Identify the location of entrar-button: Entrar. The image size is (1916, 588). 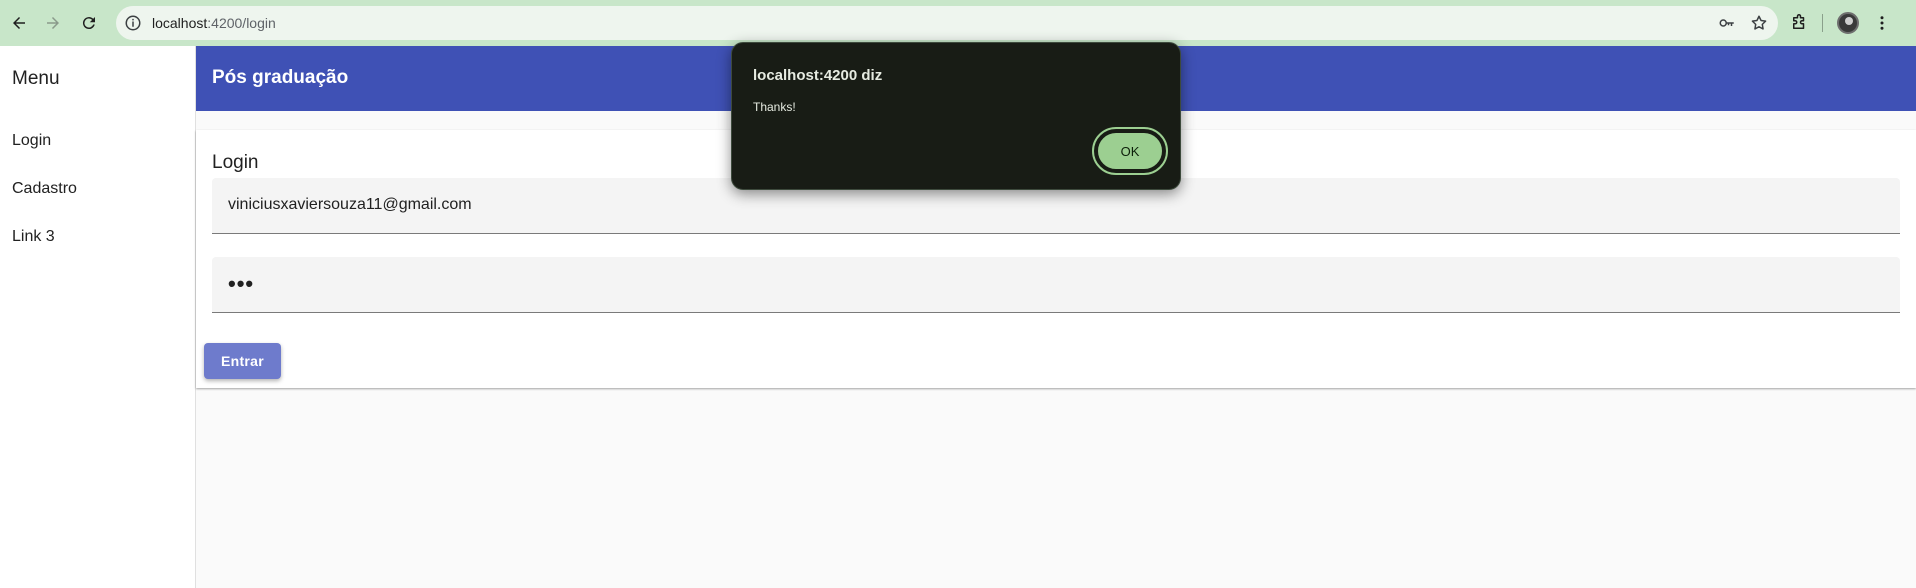
(242, 361).